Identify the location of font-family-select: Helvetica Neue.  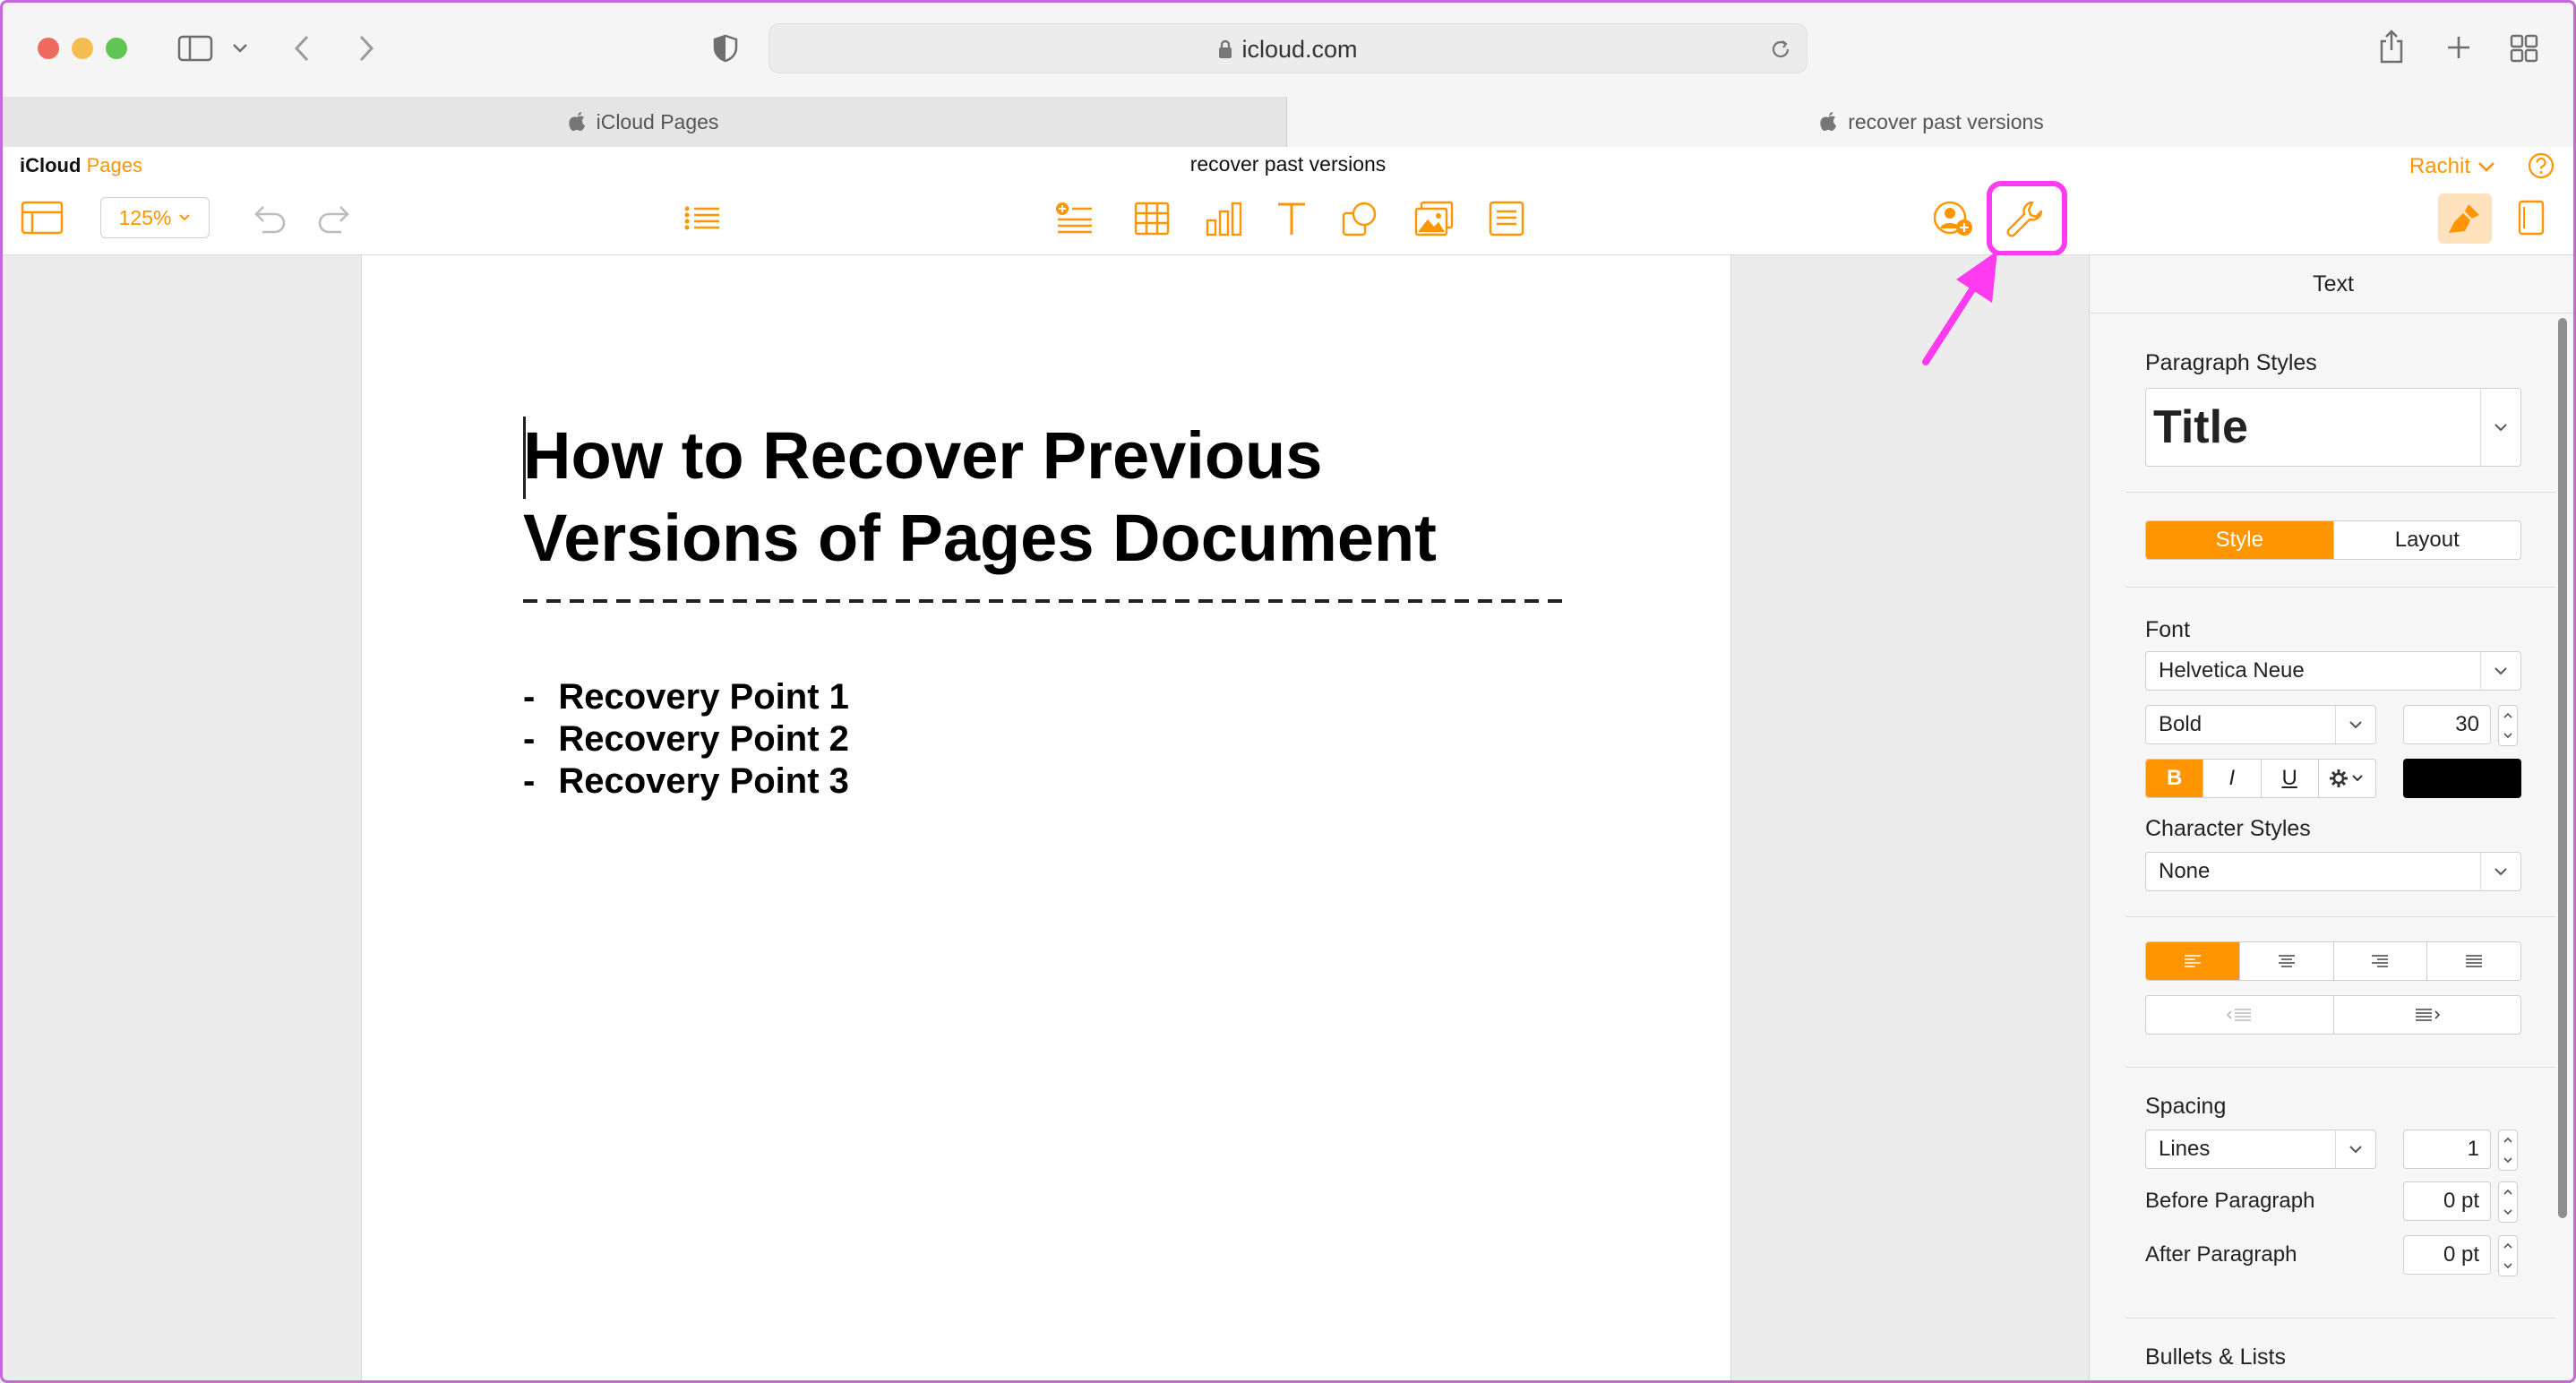
(2333, 671).